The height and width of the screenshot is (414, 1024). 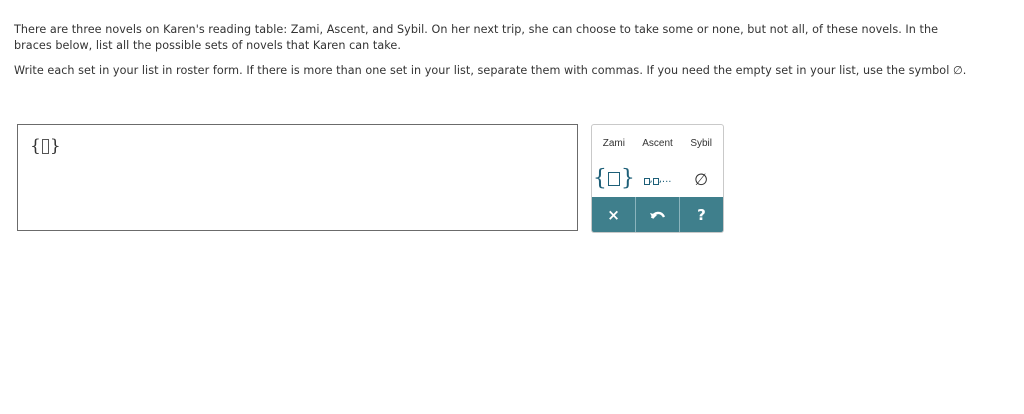 I want to click on help-icon: ?, so click(x=701, y=214).